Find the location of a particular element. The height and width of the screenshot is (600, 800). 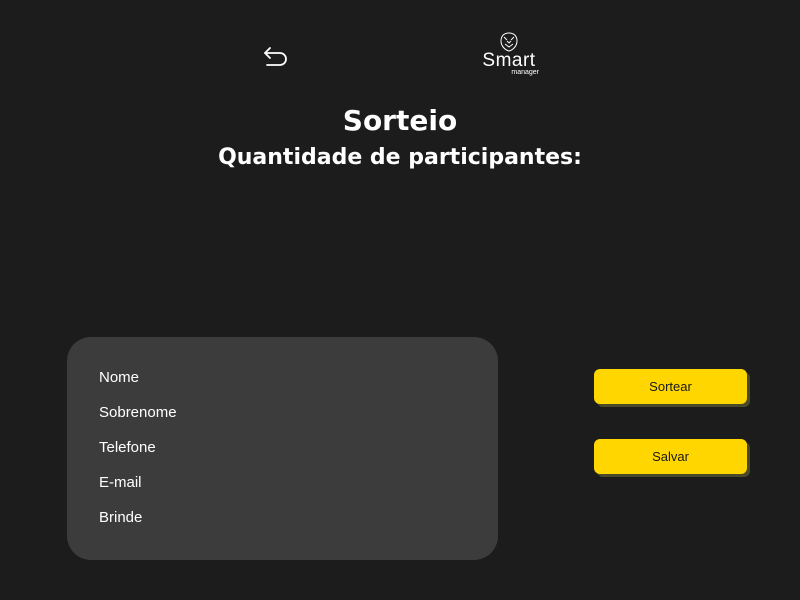

draw-button: Sortear is located at coordinates (670, 386).